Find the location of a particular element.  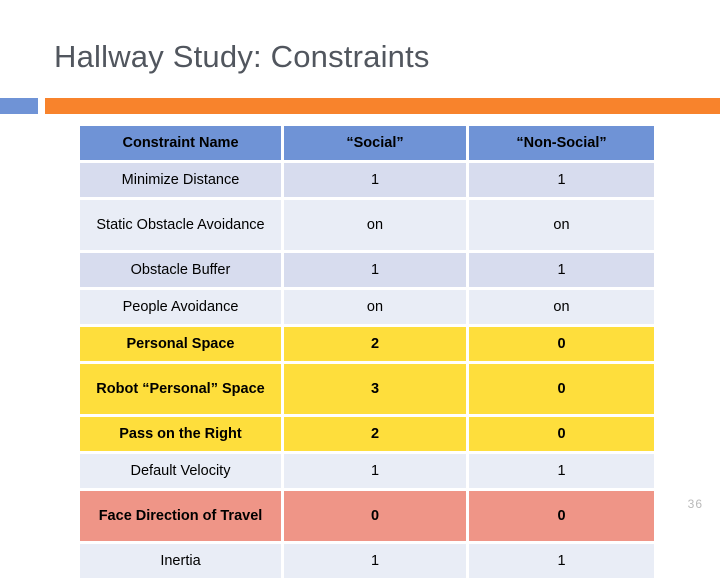

cell-constraint-name: Static Obstacle Avoidance is located at coordinates (182, 226).